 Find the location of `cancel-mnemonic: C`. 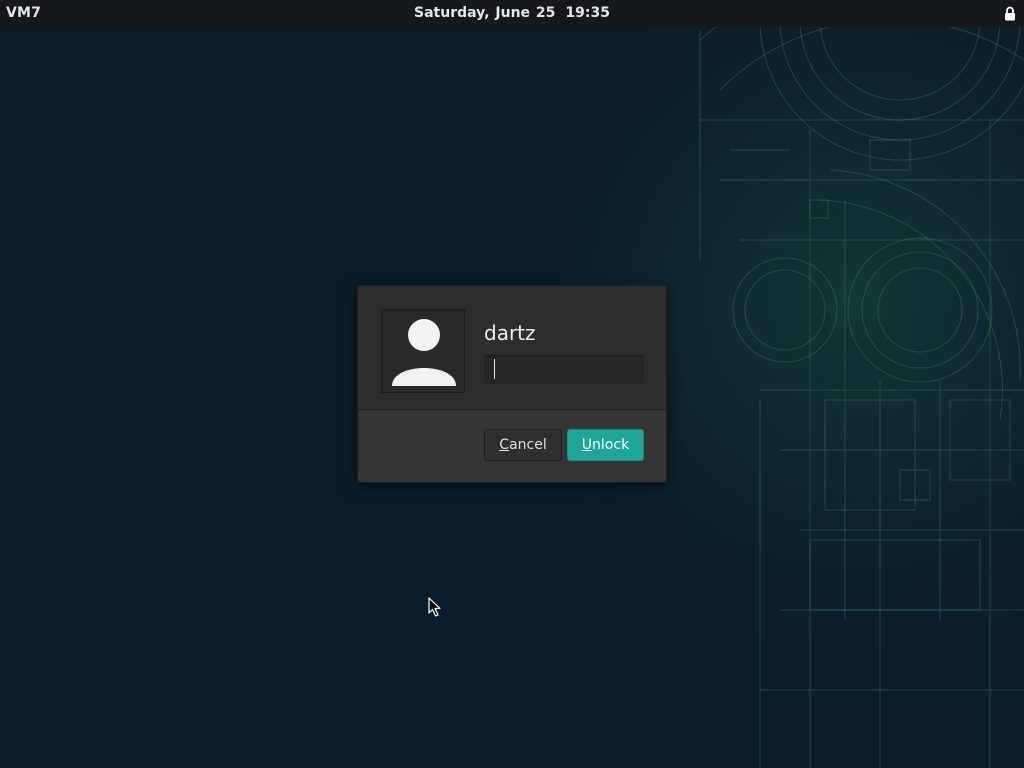

cancel-mnemonic: C is located at coordinates (504, 445).